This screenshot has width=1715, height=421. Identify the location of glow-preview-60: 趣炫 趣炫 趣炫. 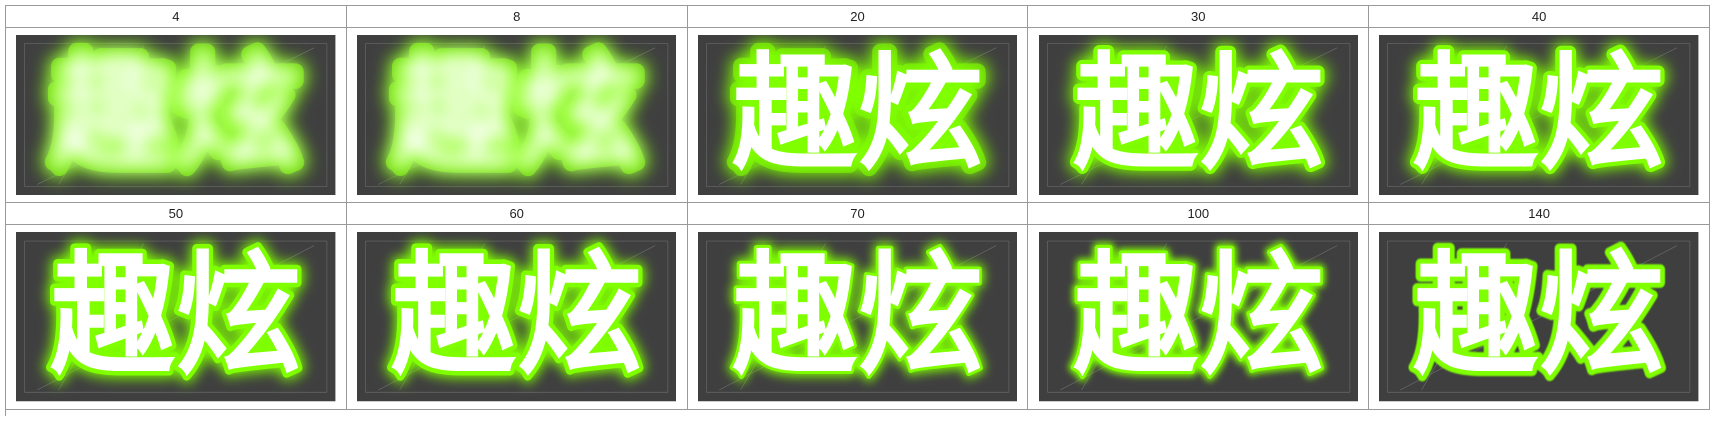
(516, 317).